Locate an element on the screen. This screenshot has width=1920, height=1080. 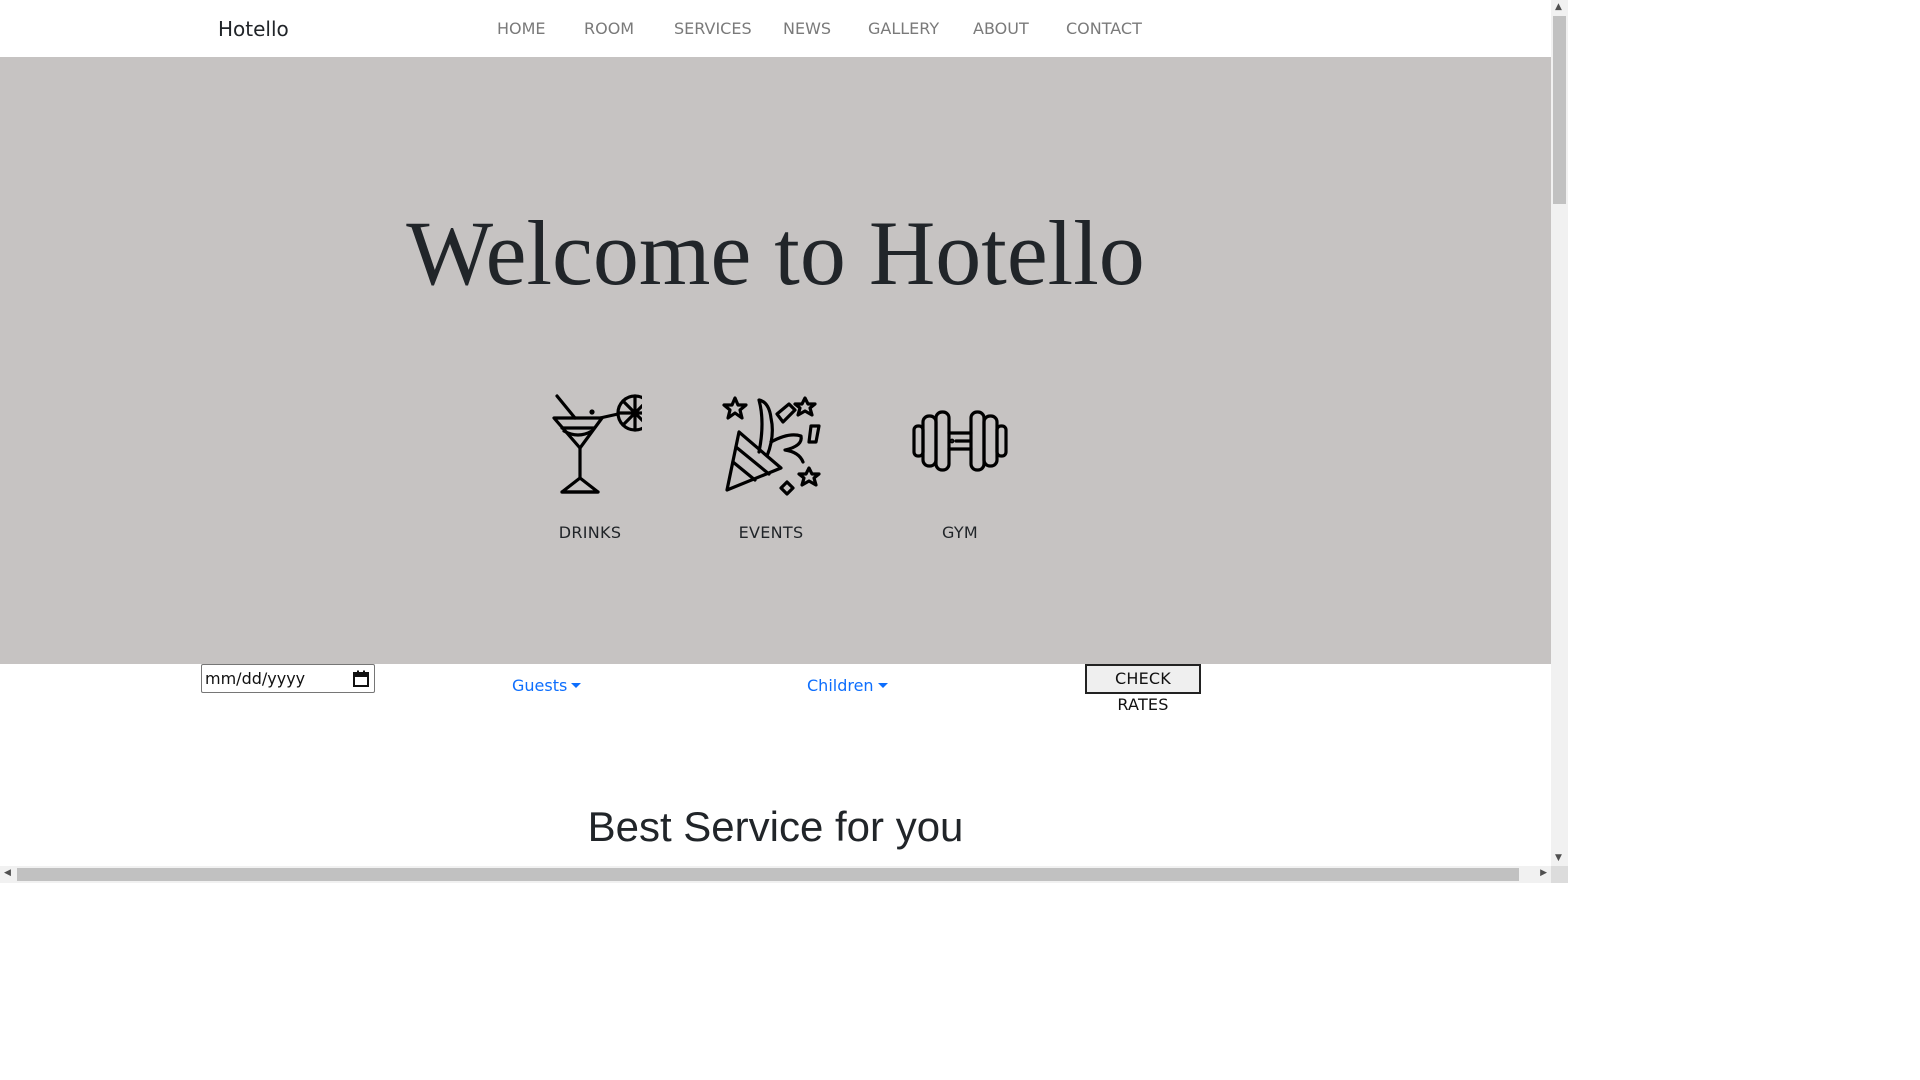
feature-gym: GYM is located at coordinates (960, 467).